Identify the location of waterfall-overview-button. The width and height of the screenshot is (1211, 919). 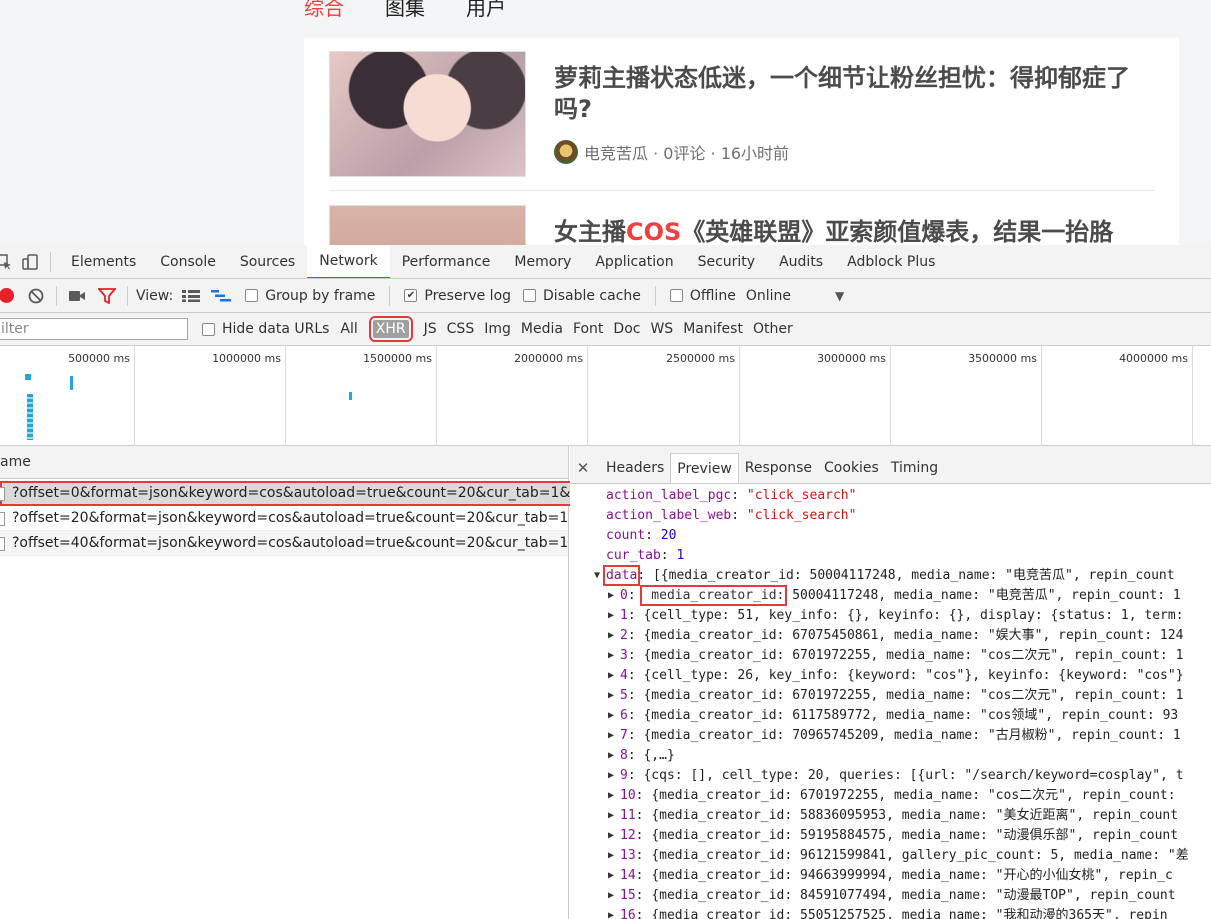
(221, 296).